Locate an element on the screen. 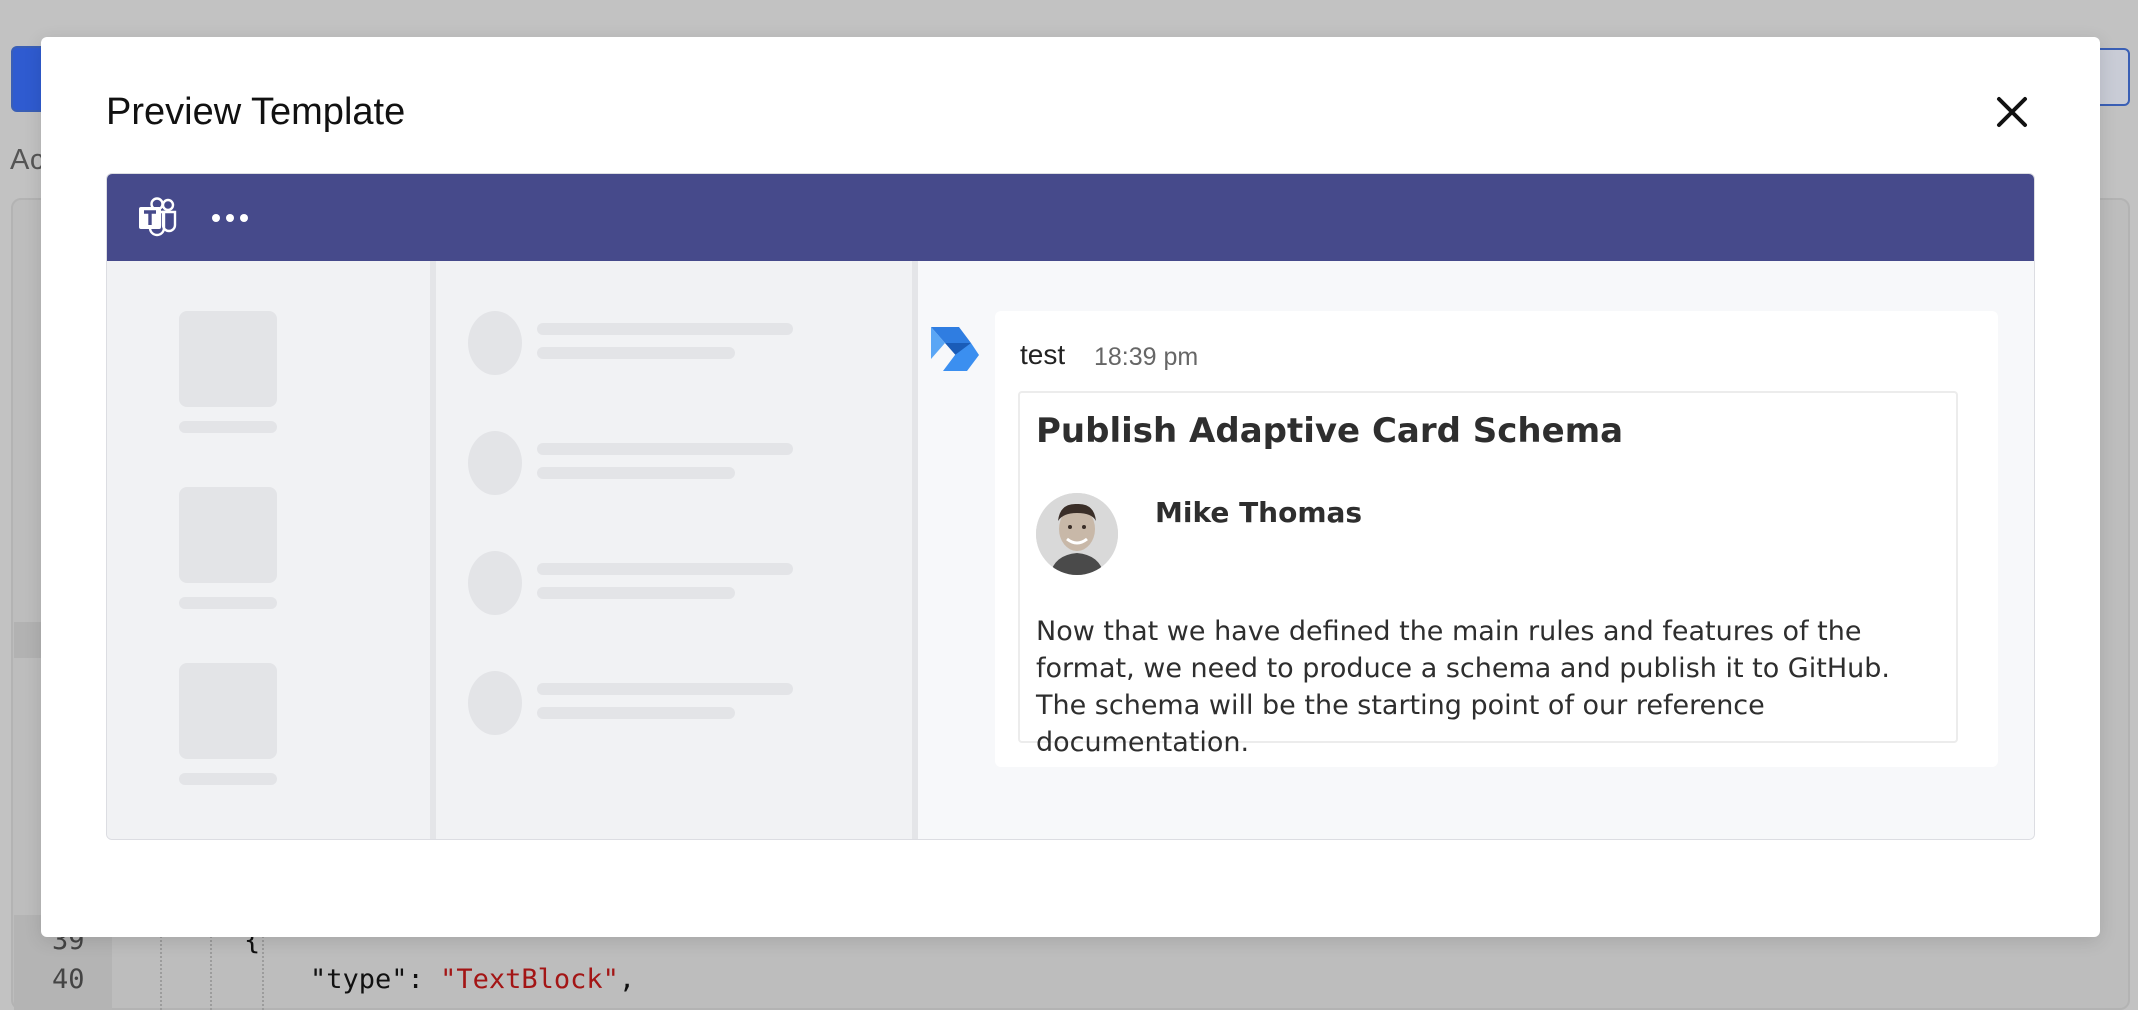  line-number: 40 is located at coordinates (68, 979).